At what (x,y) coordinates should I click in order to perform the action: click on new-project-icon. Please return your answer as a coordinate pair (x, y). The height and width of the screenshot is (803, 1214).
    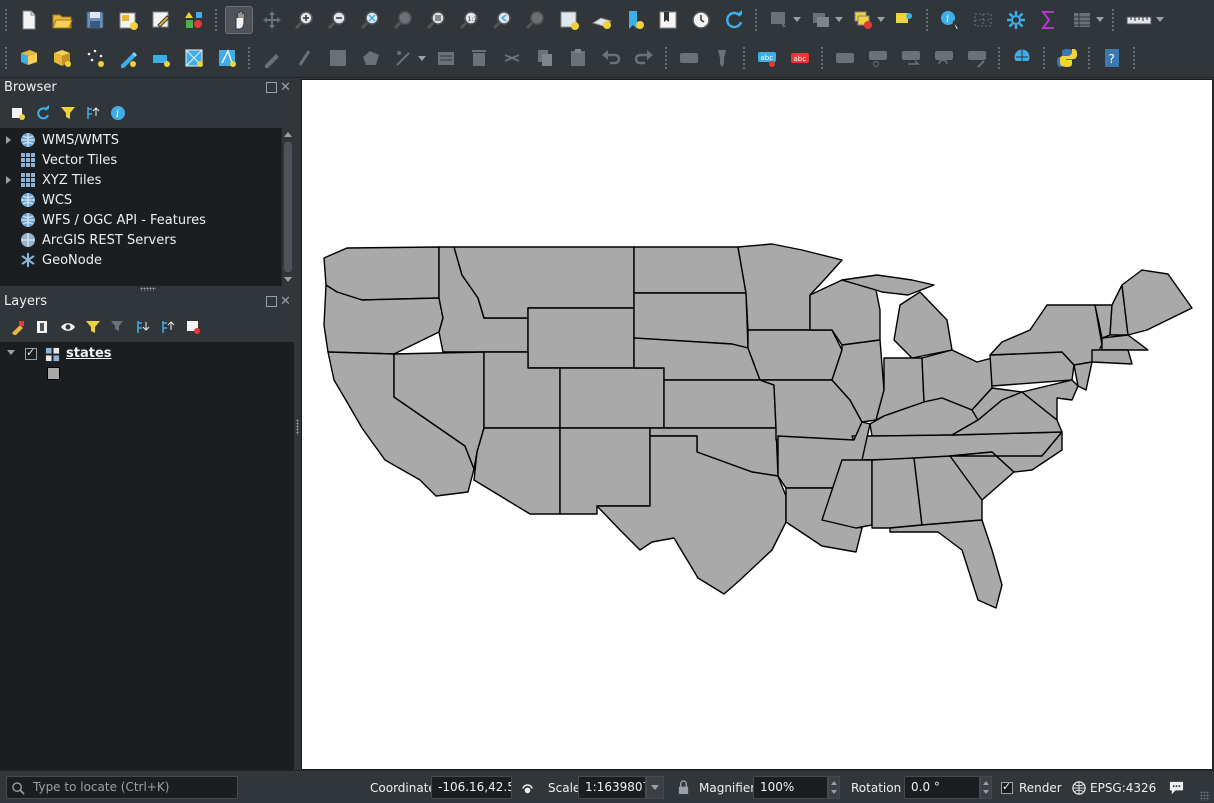
    Looking at the image, I should click on (29, 20).